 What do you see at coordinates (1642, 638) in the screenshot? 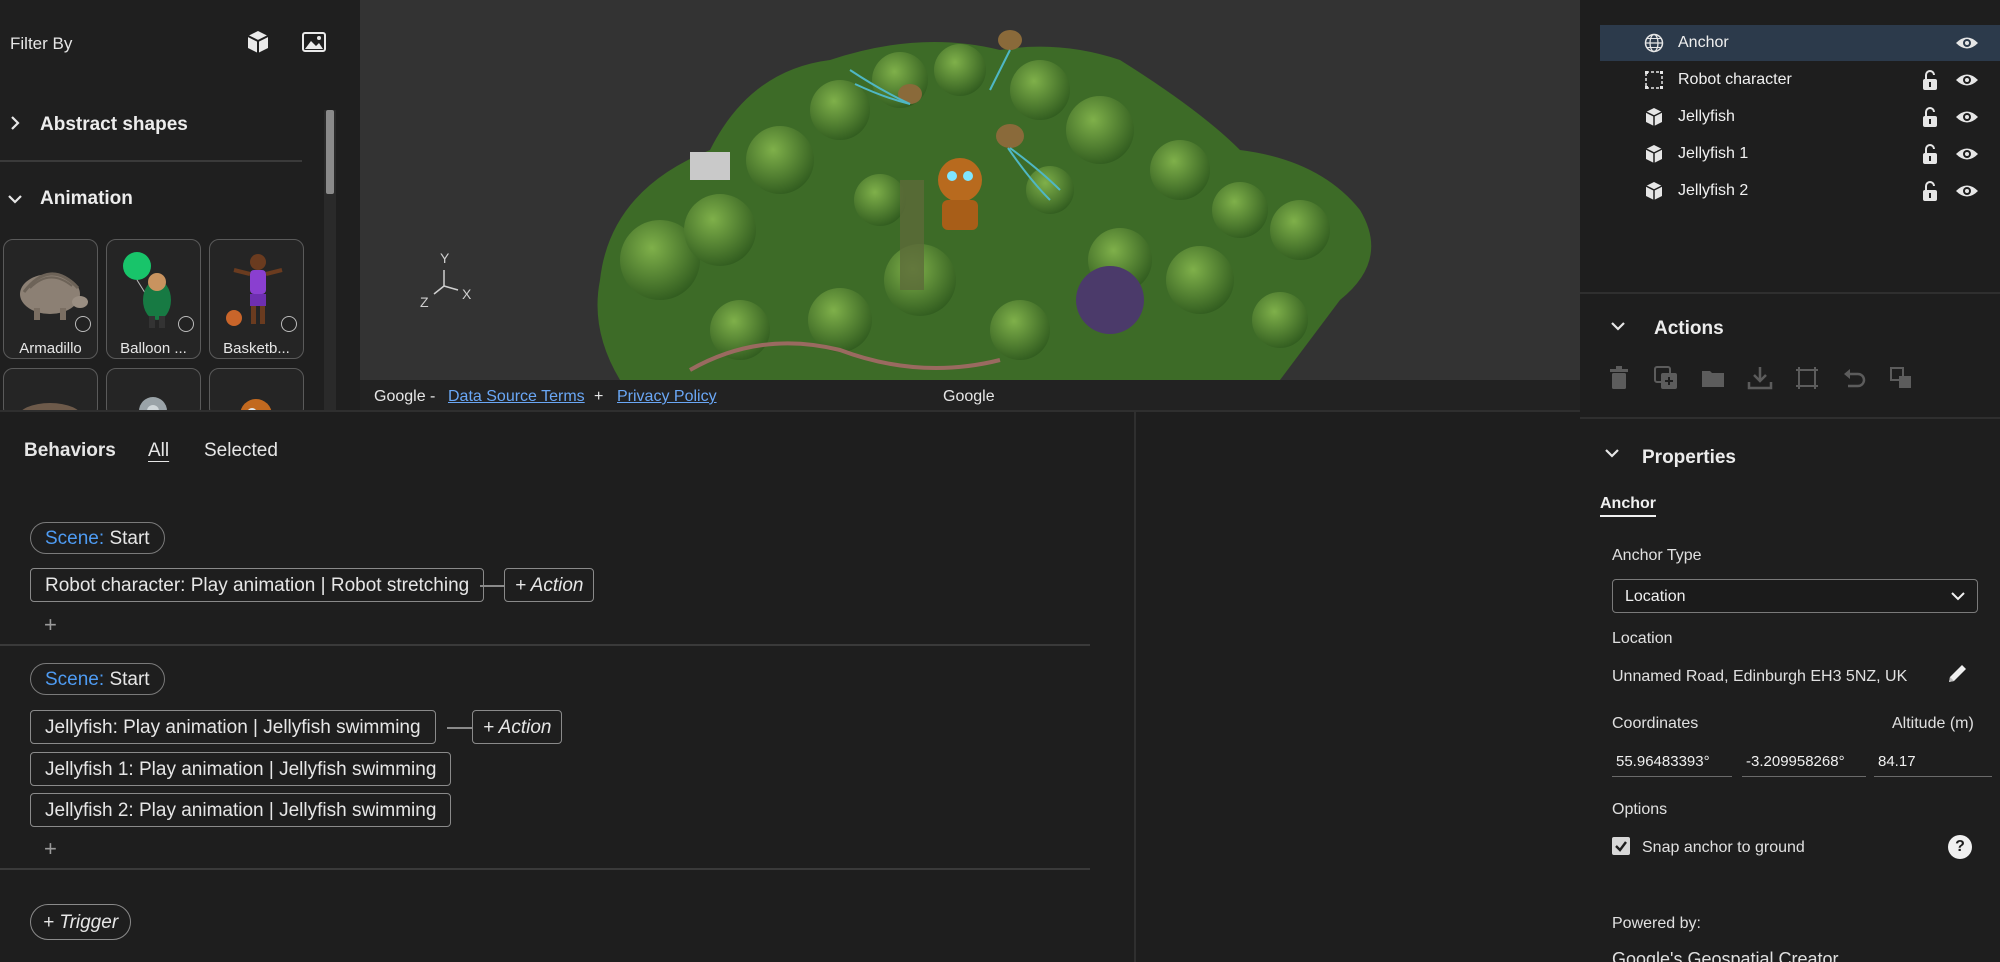
I see `location-label: Location` at bounding box center [1642, 638].